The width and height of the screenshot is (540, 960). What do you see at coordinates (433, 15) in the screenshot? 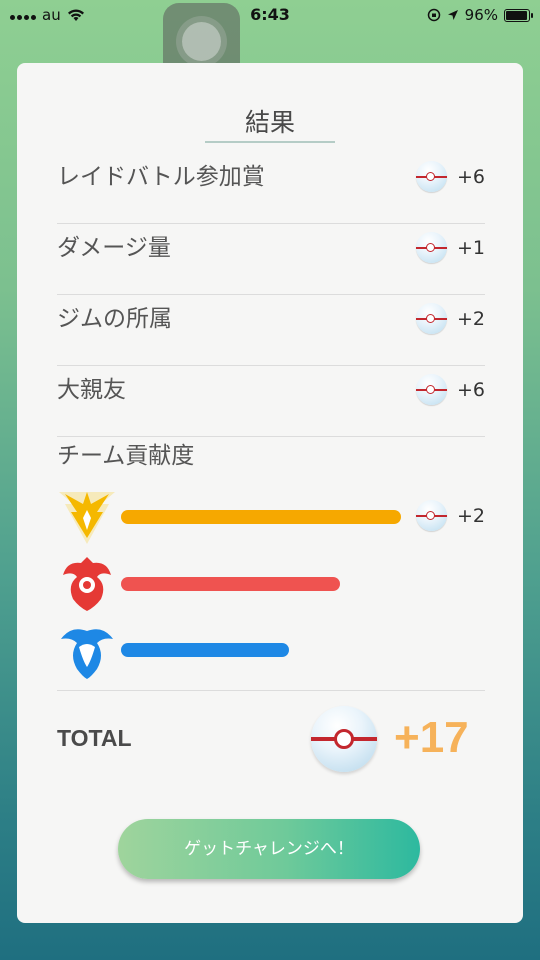
I see `rotation-lock-icon` at bounding box center [433, 15].